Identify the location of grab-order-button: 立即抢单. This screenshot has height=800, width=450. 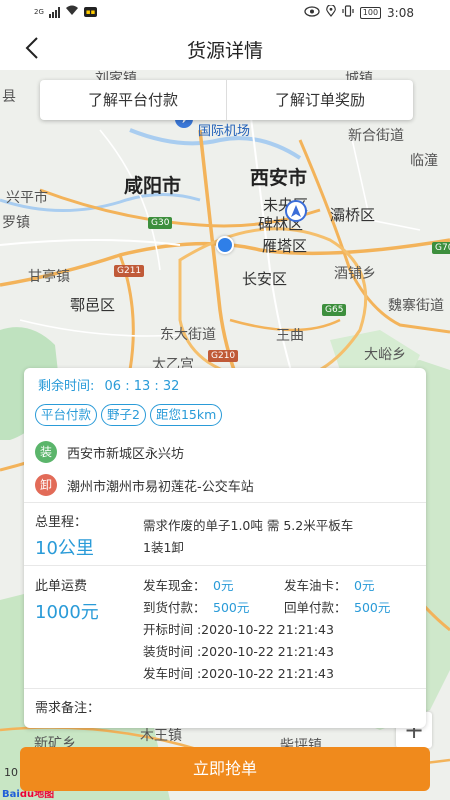
(225, 769).